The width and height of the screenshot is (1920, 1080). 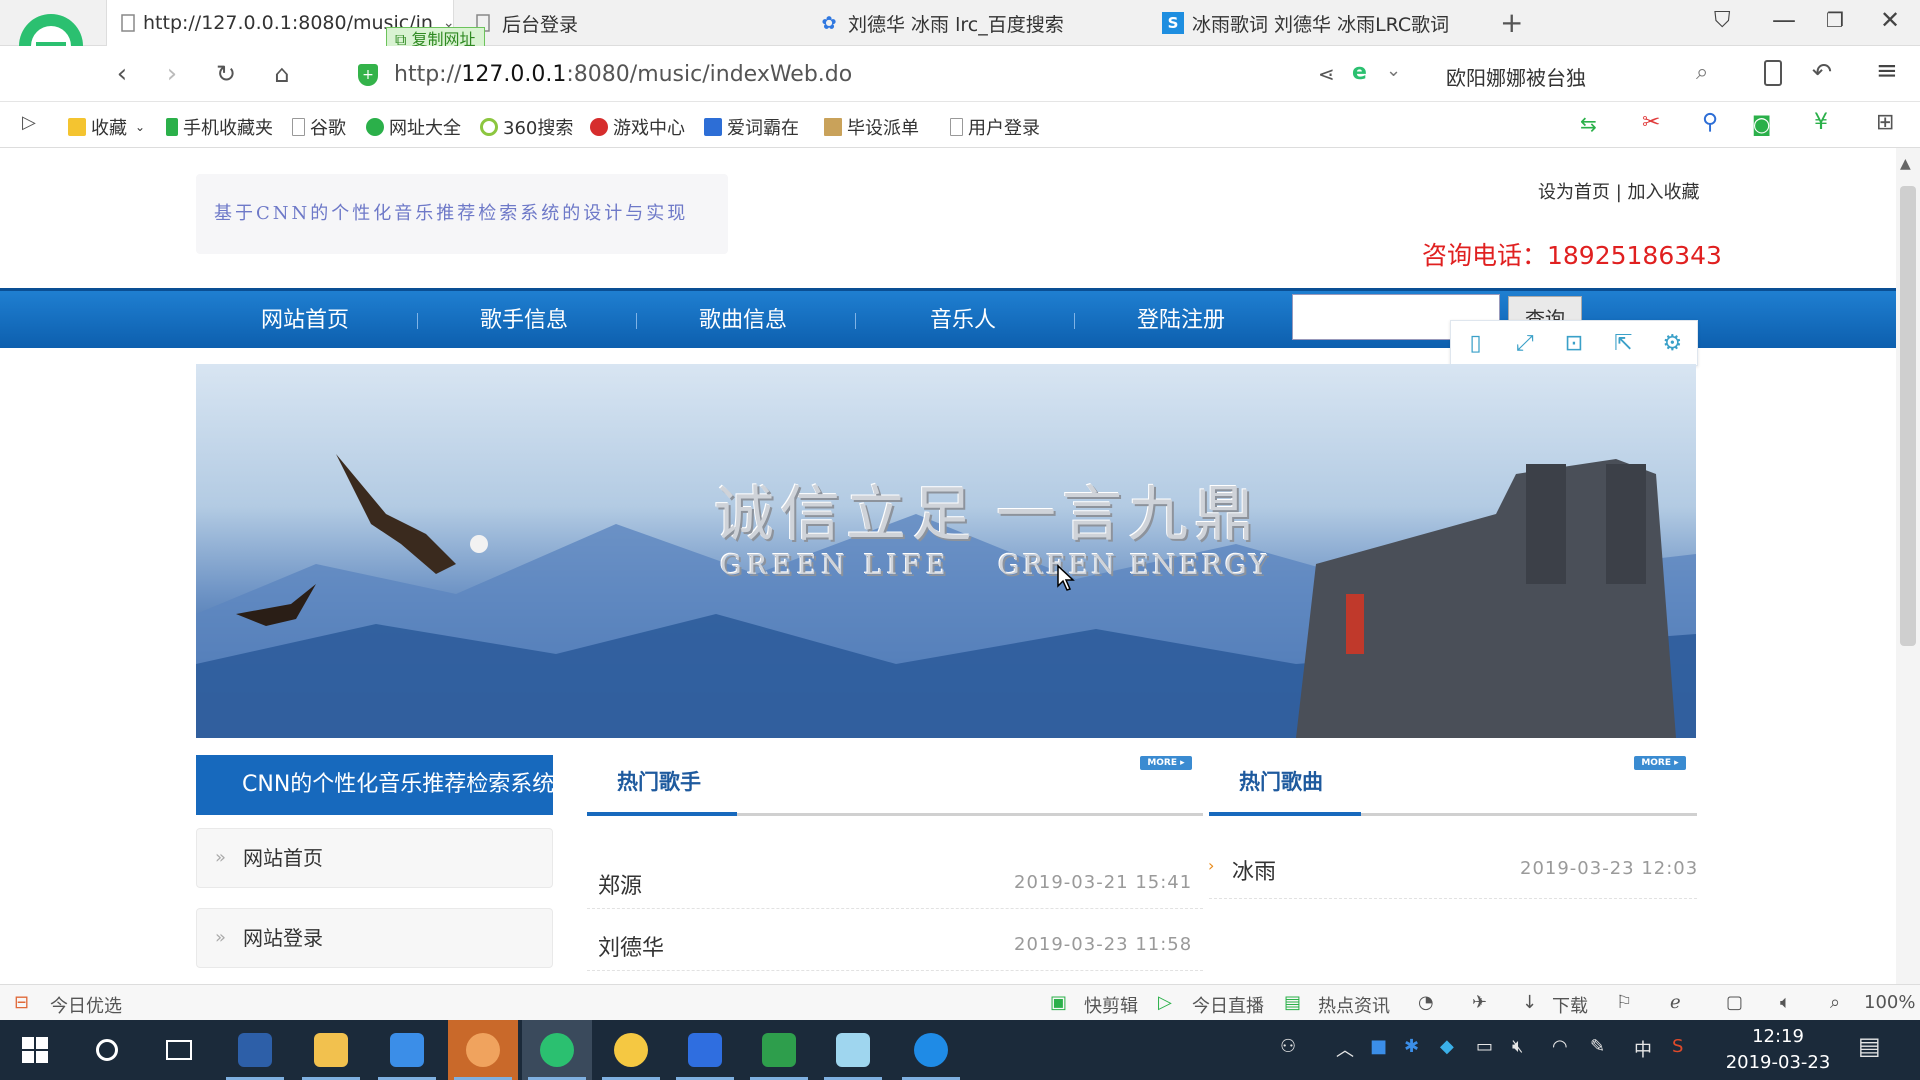 What do you see at coordinates (1664, 192) in the screenshot?
I see `add-favorite-link: 加入收藏` at bounding box center [1664, 192].